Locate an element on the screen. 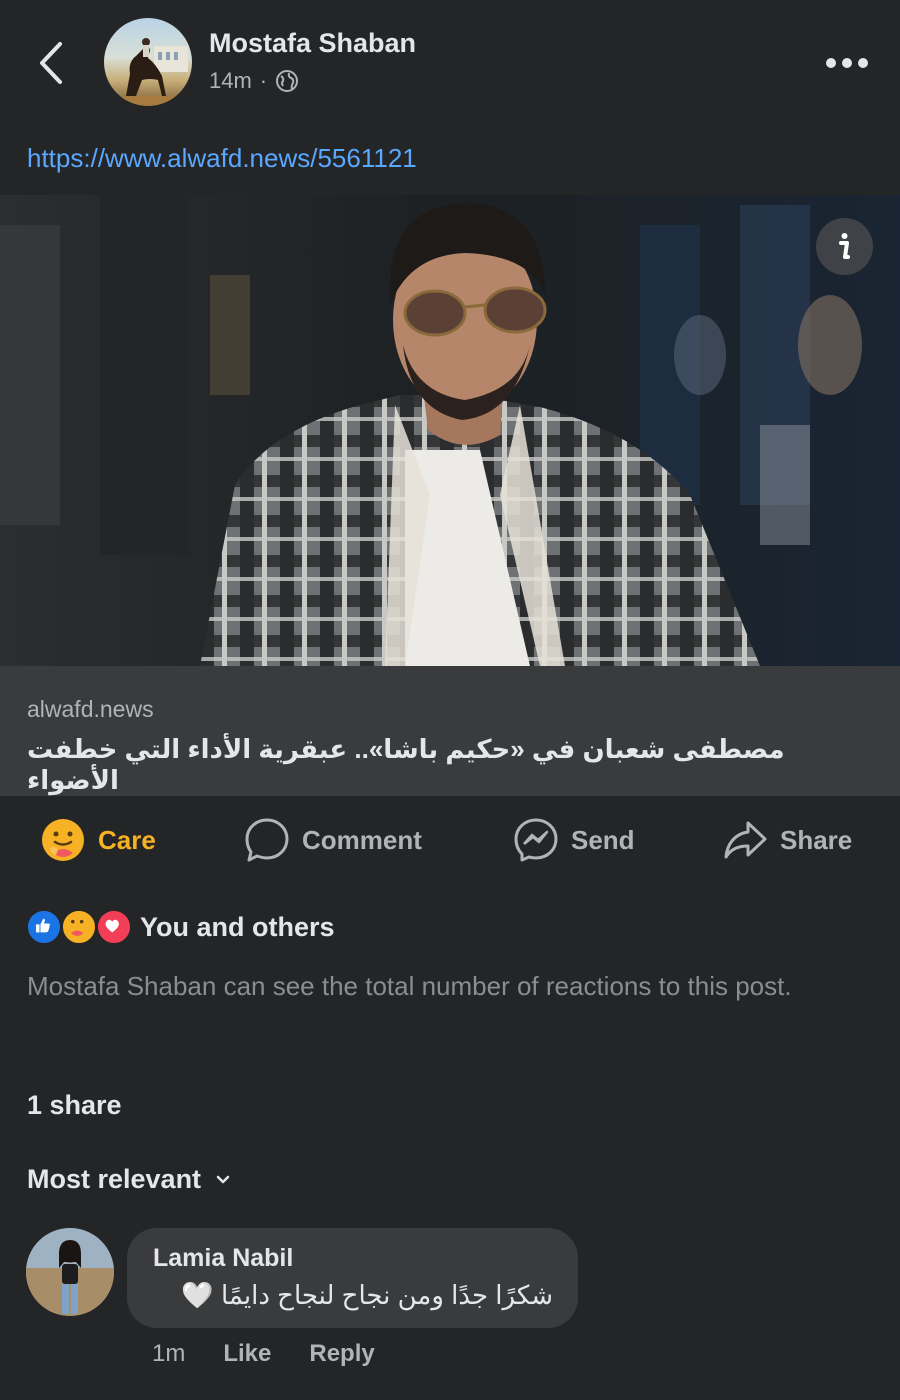  chevron-left-icon is located at coordinates (51, 63).